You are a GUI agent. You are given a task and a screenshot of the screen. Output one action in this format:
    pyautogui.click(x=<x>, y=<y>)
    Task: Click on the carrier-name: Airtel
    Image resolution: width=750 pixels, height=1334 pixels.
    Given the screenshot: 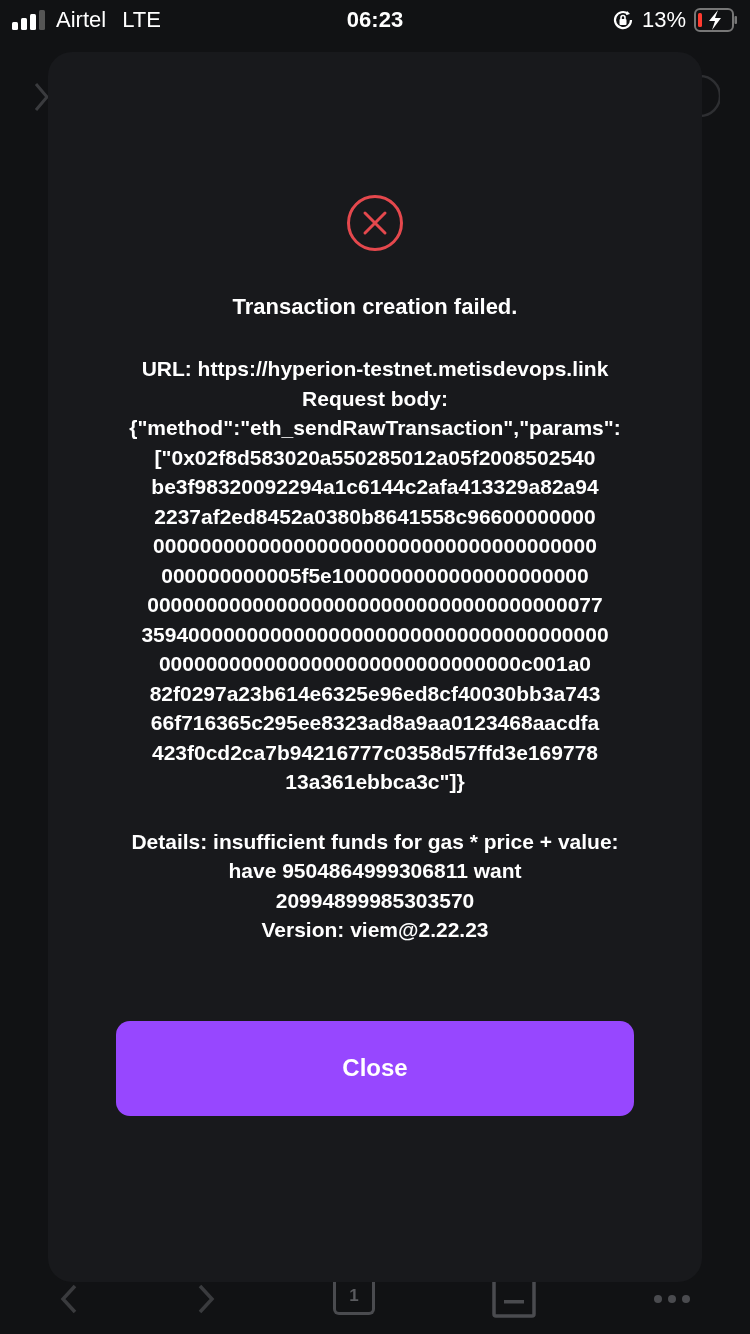 What is the action you would take?
    pyautogui.click(x=81, y=20)
    